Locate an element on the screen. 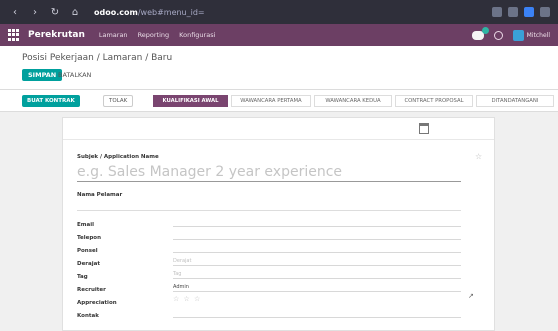  stage-wawancara-kedua: WAWANCARA KEDUA is located at coordinates (353, 101).